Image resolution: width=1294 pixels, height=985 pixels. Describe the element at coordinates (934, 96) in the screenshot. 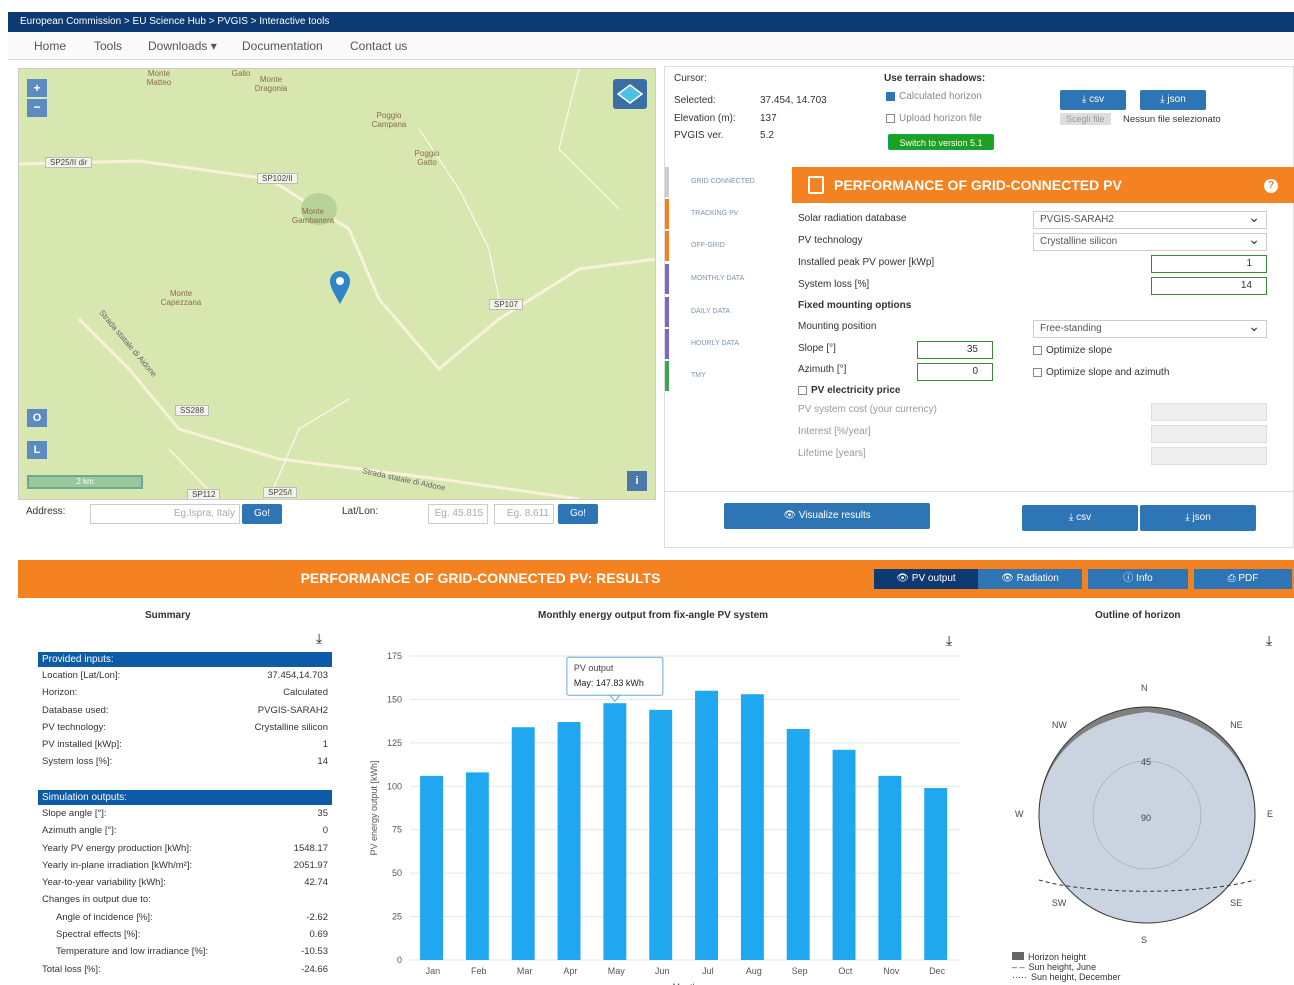

I see `calculated-horizon-option: Calculated horizon` at that location.